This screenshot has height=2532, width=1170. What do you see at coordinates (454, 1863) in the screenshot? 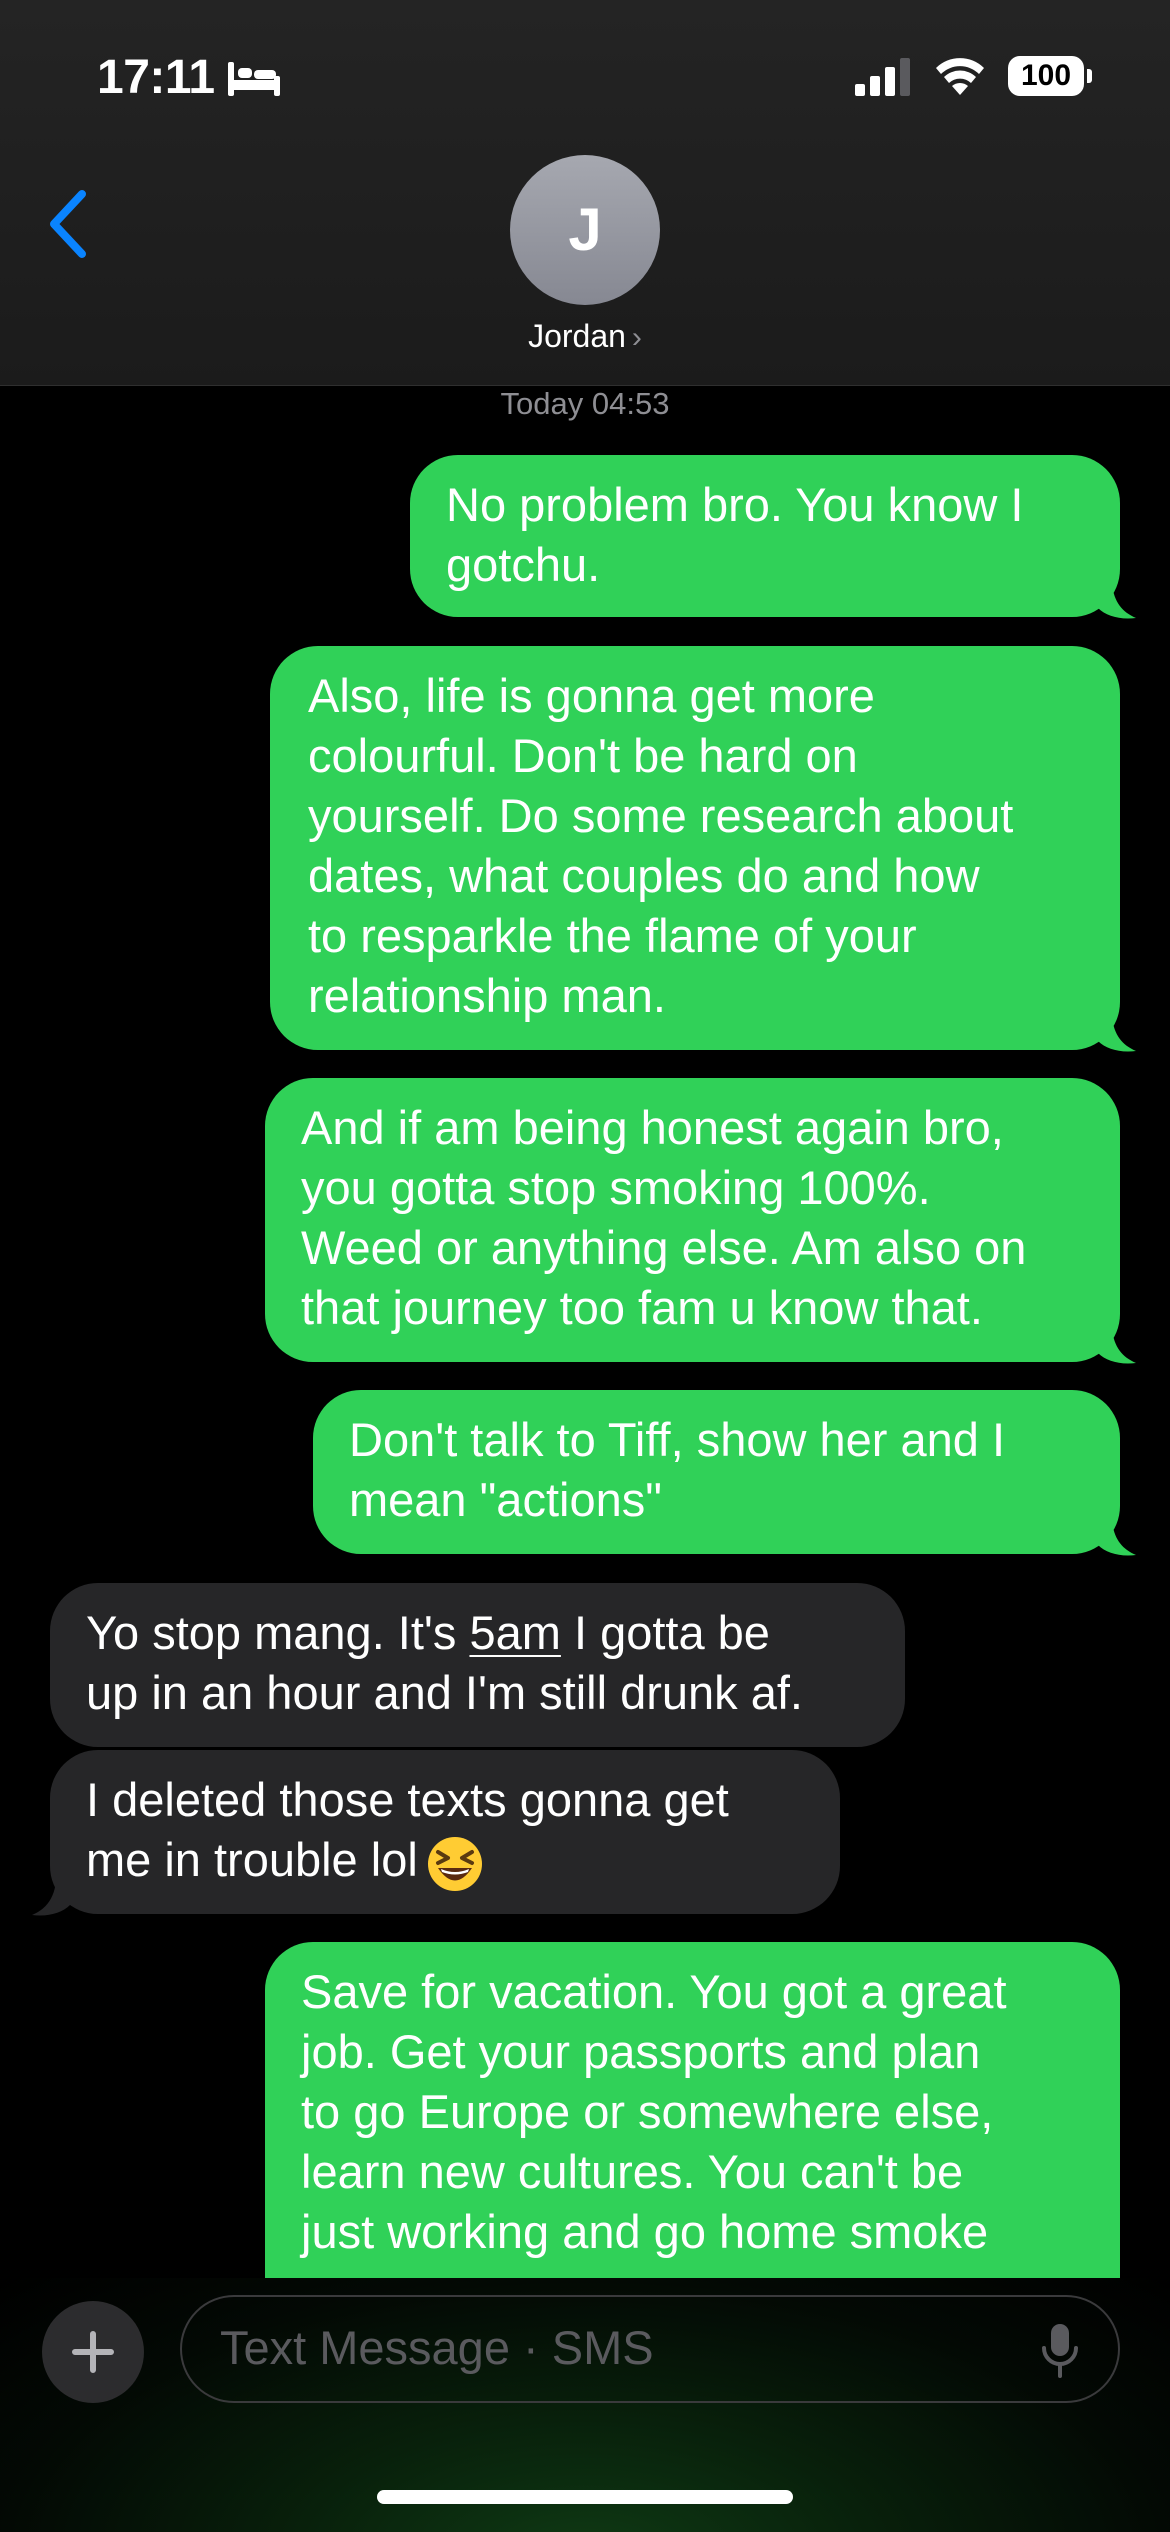
I see `grinning-squinting-face-emoji` at bounding box center [454, 1863].